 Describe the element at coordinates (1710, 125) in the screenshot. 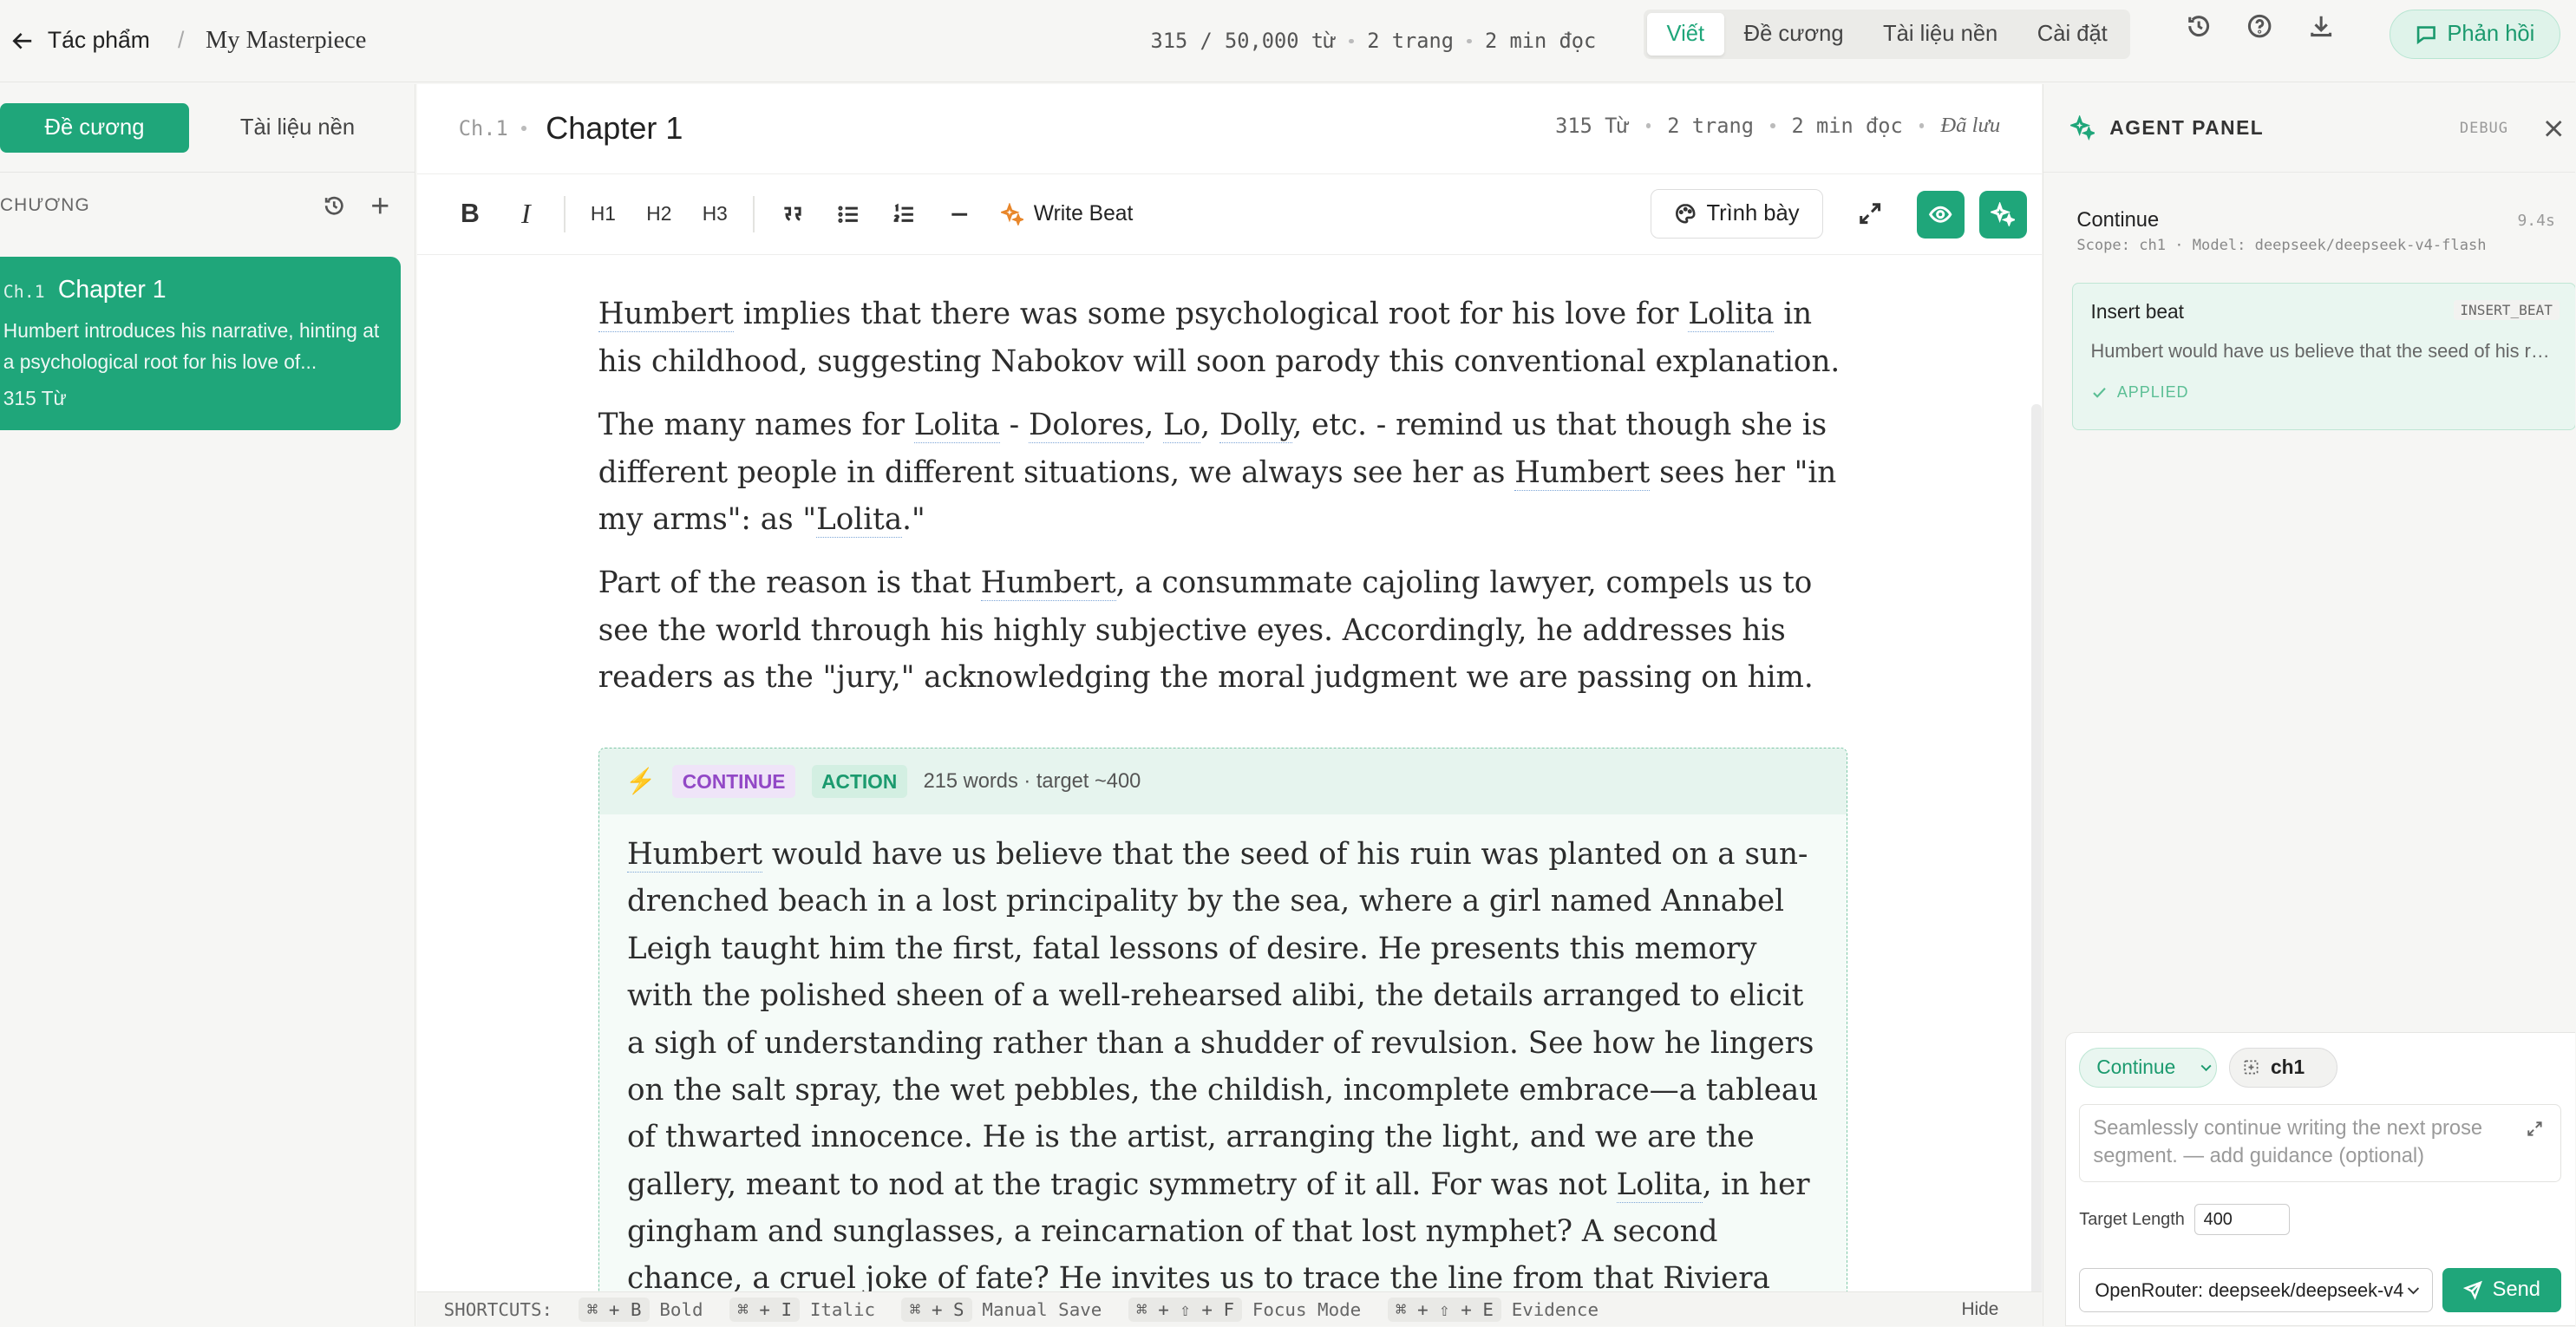

I see `editor-page-count: 2 trang` at that location.